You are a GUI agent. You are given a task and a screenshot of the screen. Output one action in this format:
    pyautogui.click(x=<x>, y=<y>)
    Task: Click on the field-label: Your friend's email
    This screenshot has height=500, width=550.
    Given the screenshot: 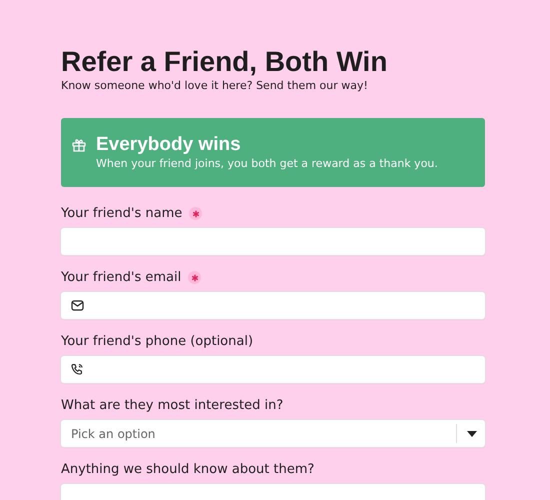 What is the action you would take?
    pyautogui.click(x=121, y=277)
    